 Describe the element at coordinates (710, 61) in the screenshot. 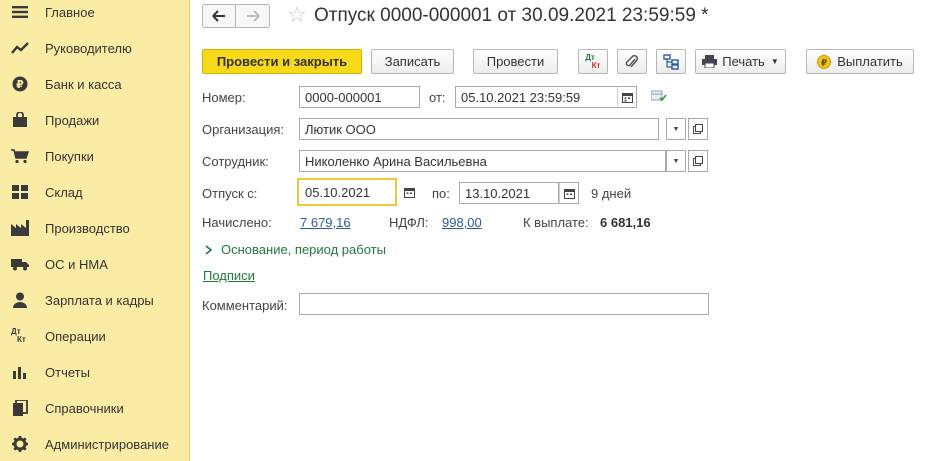

I see `printer-icon` at that location.